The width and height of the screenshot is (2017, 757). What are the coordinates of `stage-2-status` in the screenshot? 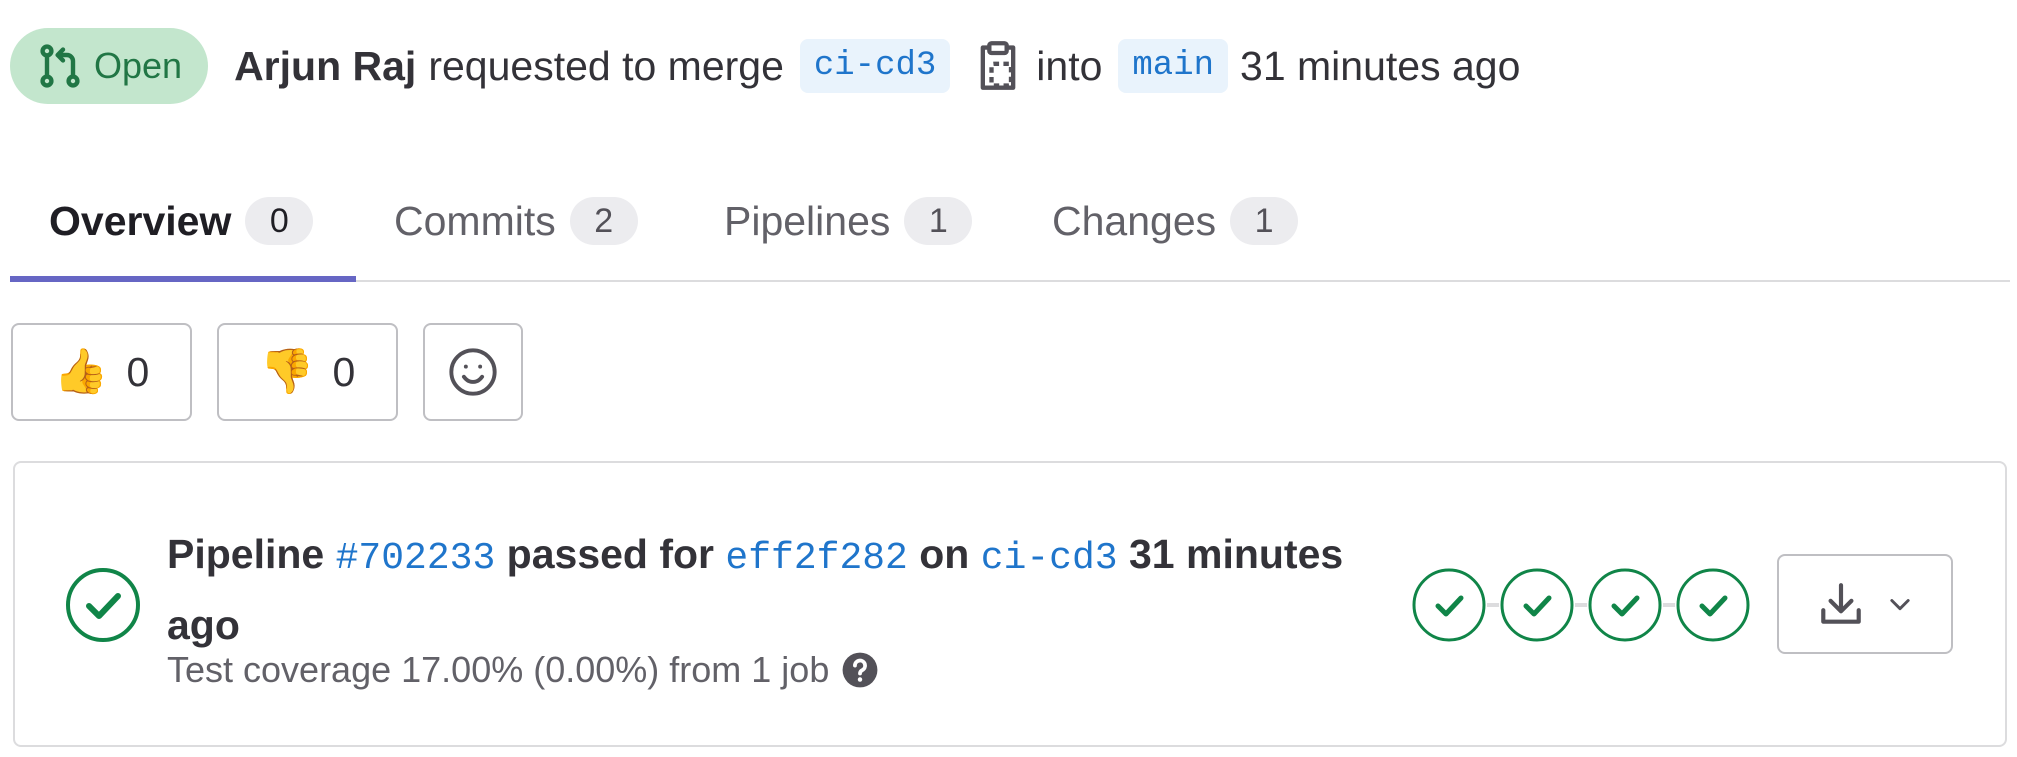 It's located at (1537, 605).